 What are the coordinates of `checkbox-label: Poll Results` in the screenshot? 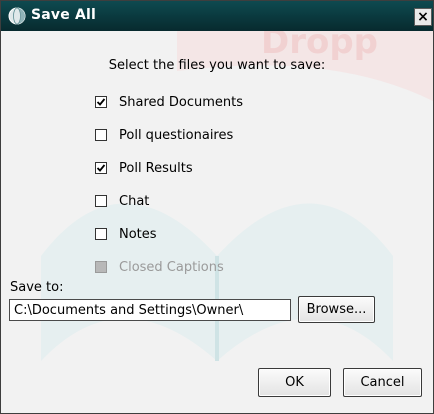 It's located at (156, 168).